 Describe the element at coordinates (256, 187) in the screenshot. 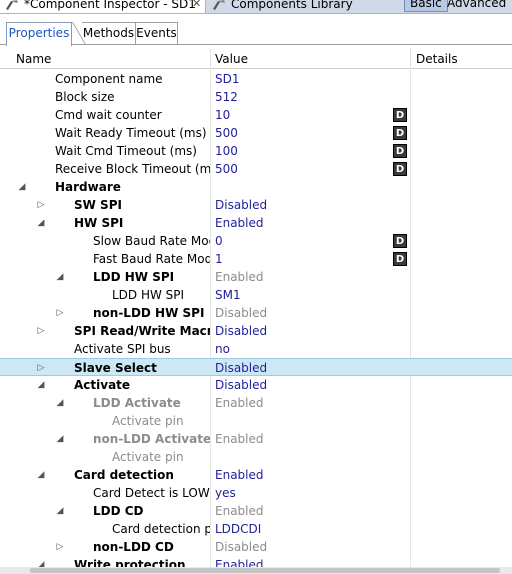

I see `property-row: ◢ Hardware` at that location.